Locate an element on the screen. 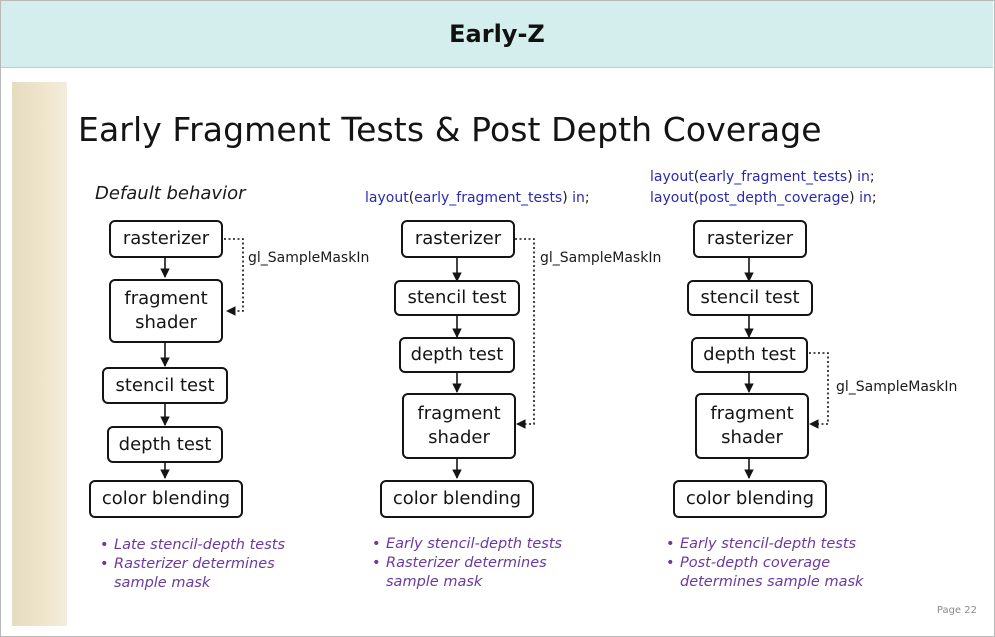 Image resolution: width=995 pixels, height=637 pixels. col1-rasterizer-label: rasterizer is located at coordinates (166, 238).